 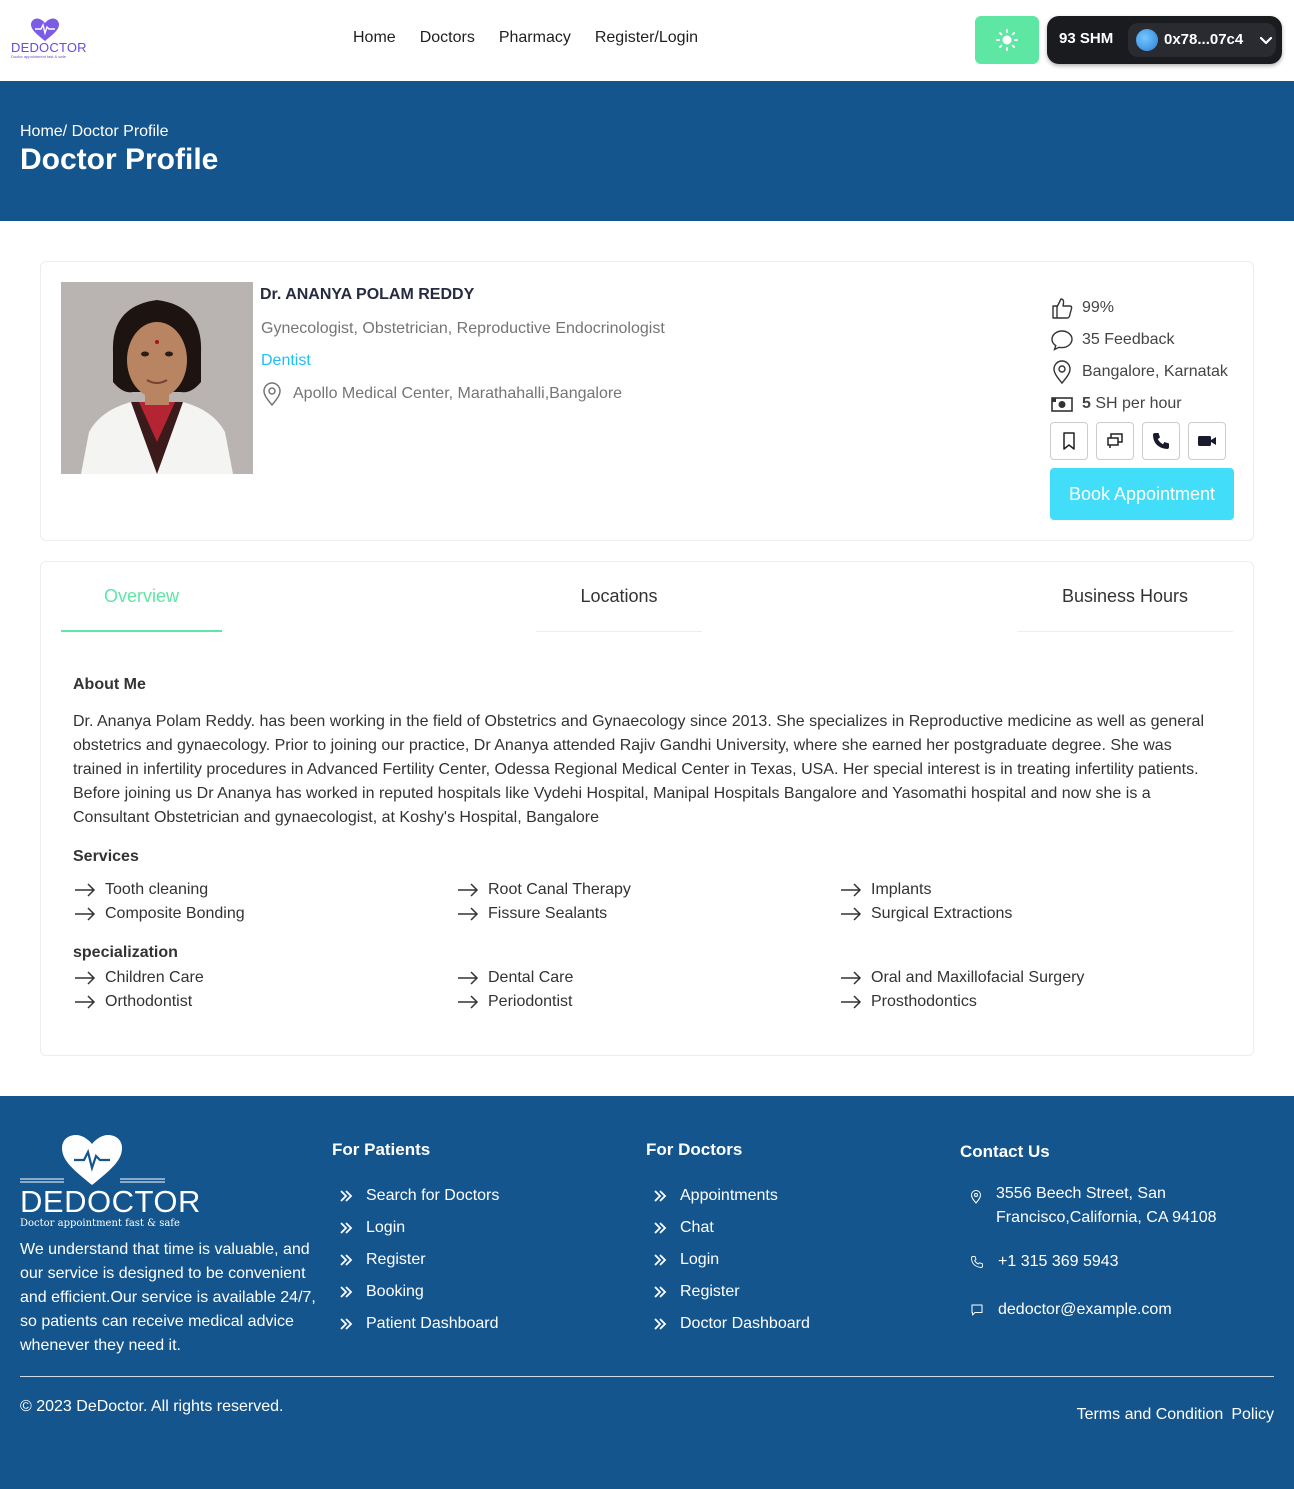 I want to click on chat-button, so click(x=1115, y=441).